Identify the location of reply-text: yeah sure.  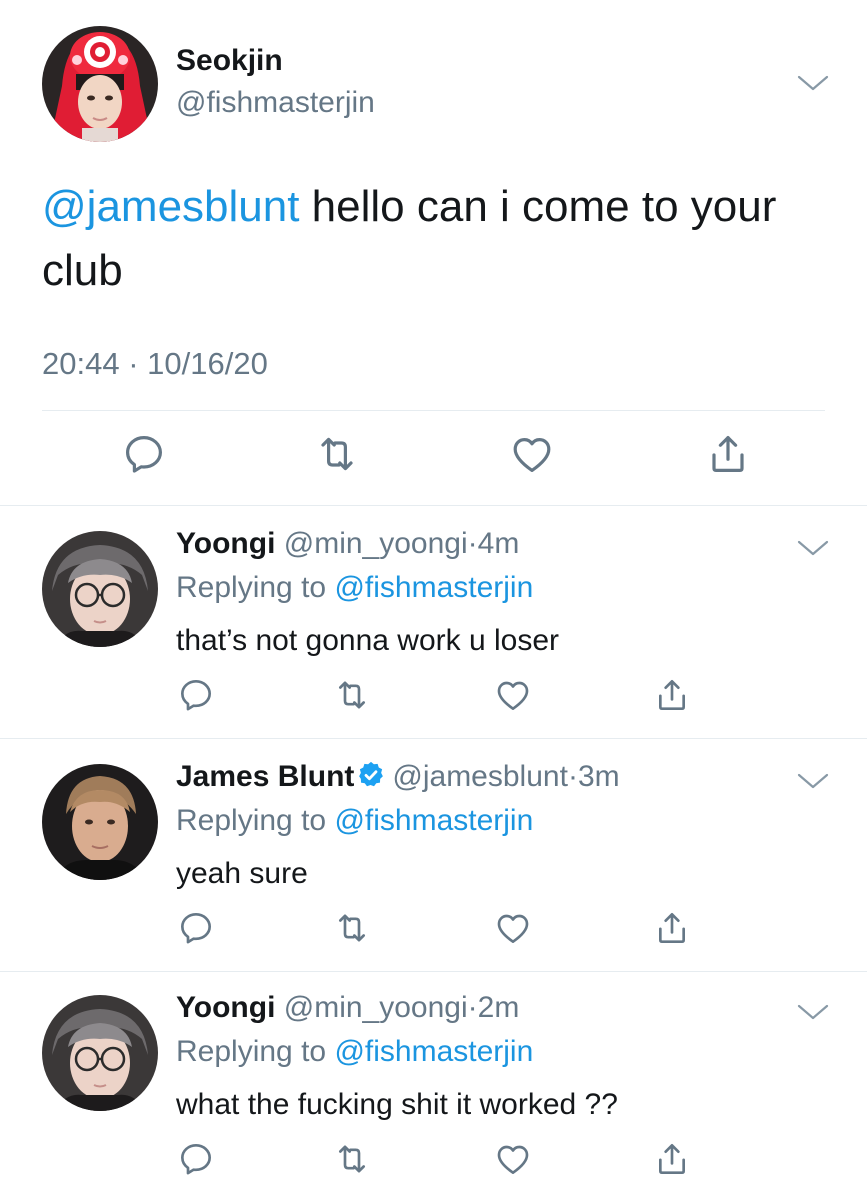
(242, 873).